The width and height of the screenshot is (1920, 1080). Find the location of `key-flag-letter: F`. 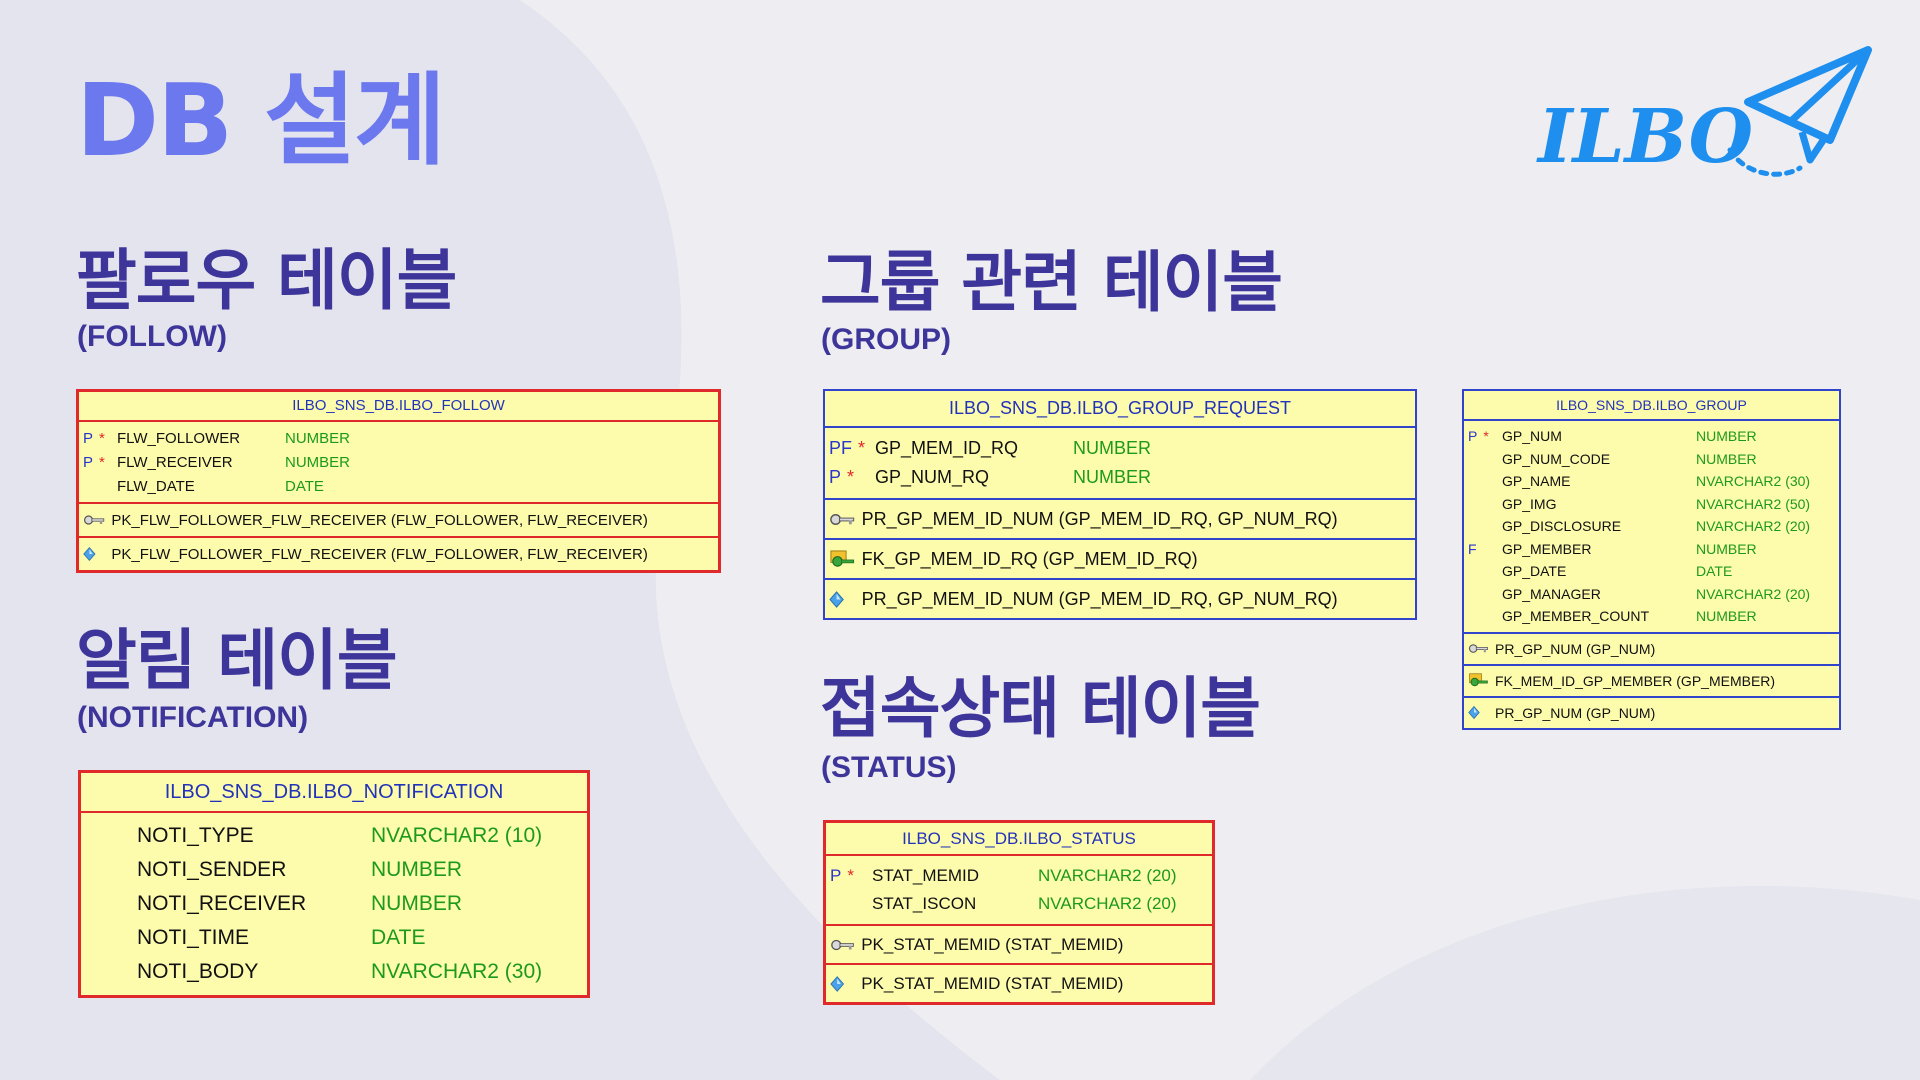

key-flag-letter: F is located at coordinates (1472, 548).